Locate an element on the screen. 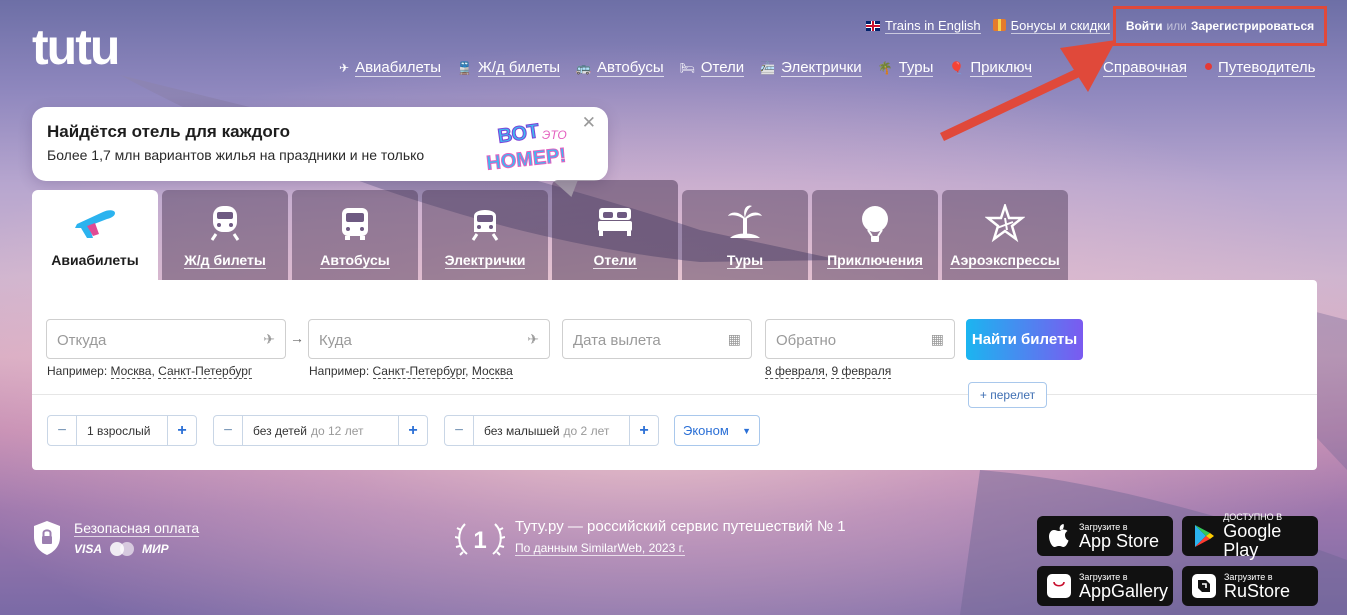  hint-link: 8 февраля is located at coordinates (795, 371).